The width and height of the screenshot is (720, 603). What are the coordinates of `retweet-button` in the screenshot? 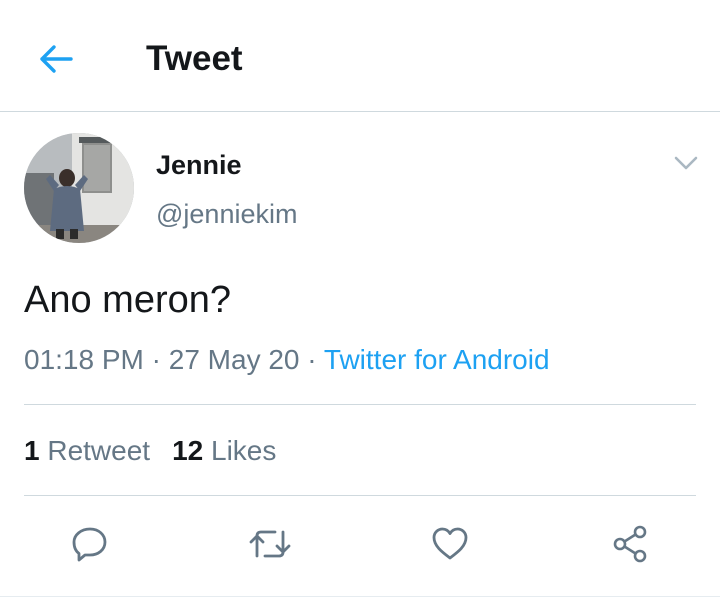 It's located at (270, 544).